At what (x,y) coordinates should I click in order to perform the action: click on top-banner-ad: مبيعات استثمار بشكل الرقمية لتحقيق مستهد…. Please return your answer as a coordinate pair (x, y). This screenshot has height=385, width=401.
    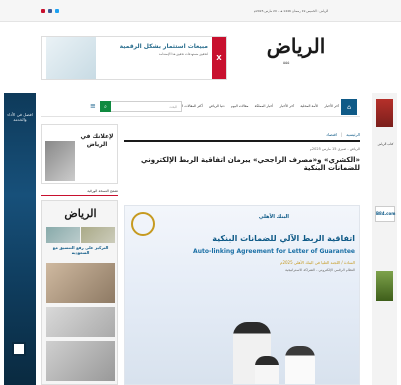
    Looking at the image, I should click on (134, 58).